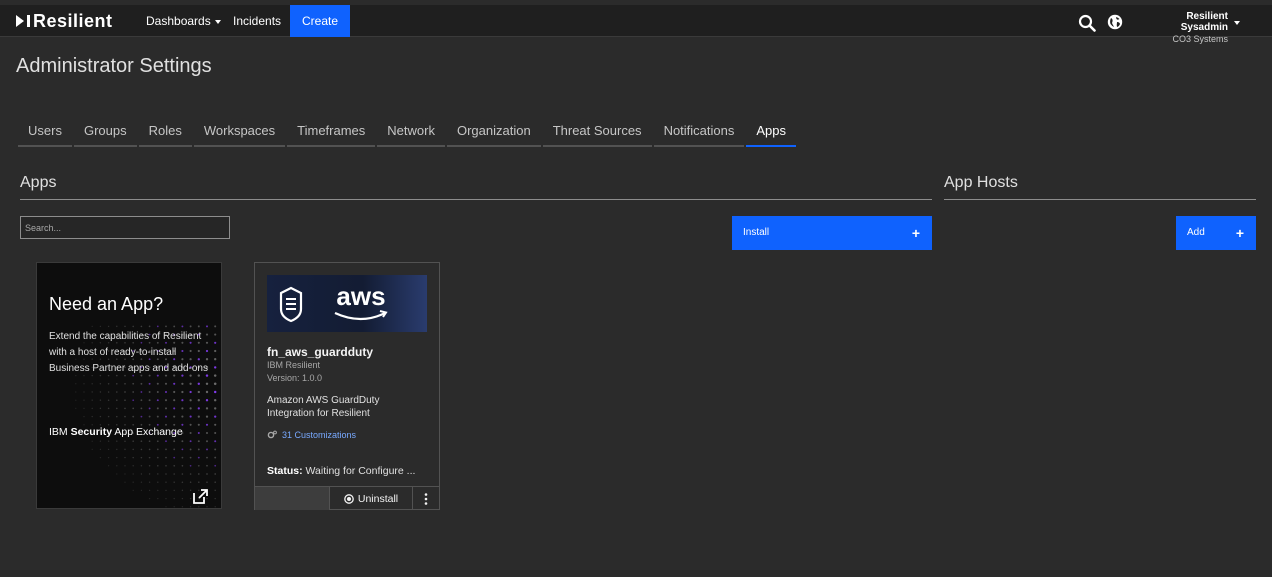  What do you see at coordinates (116, 432) in the screenshot?
I see `app-exchange-label: IBM Security App Exchange` at bounding box center [116, 432].